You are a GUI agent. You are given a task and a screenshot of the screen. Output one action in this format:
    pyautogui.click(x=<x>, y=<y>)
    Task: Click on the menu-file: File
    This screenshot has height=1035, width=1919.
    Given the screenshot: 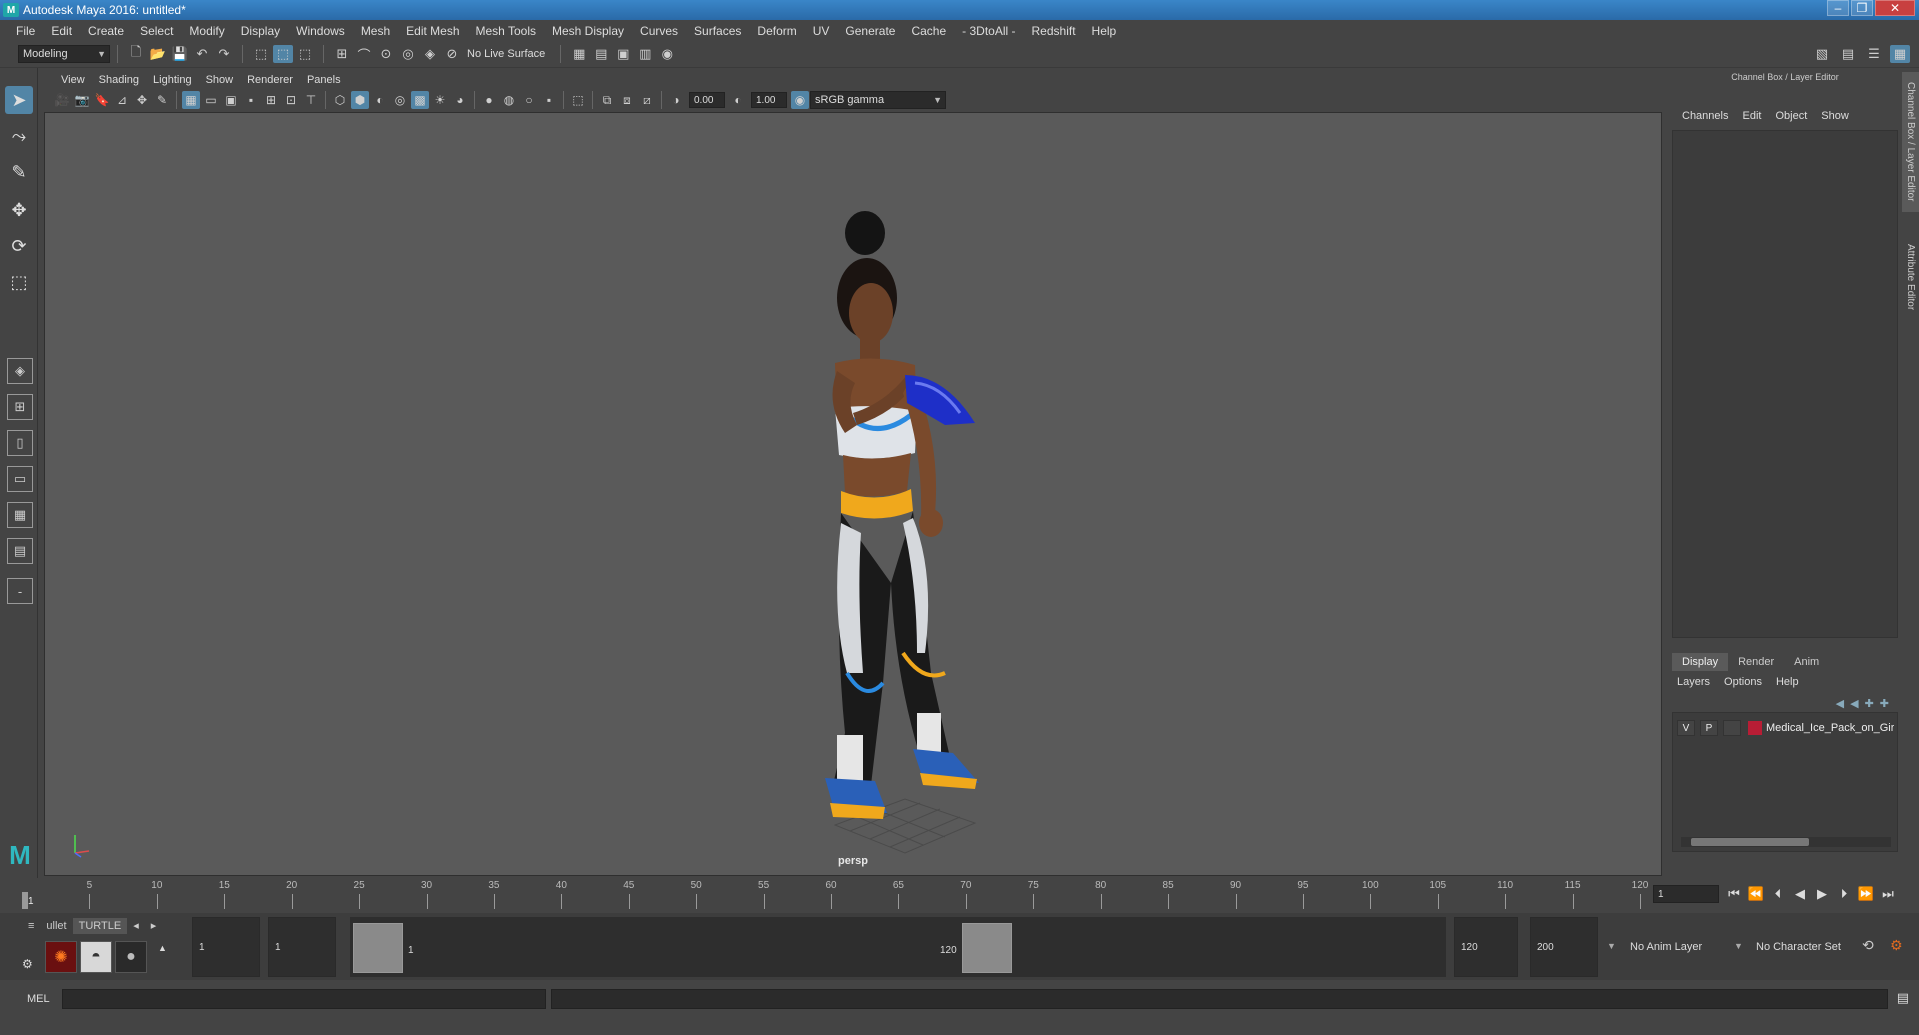 What is the action you would take?
    pyautogui.click(x=25, y=31)
    